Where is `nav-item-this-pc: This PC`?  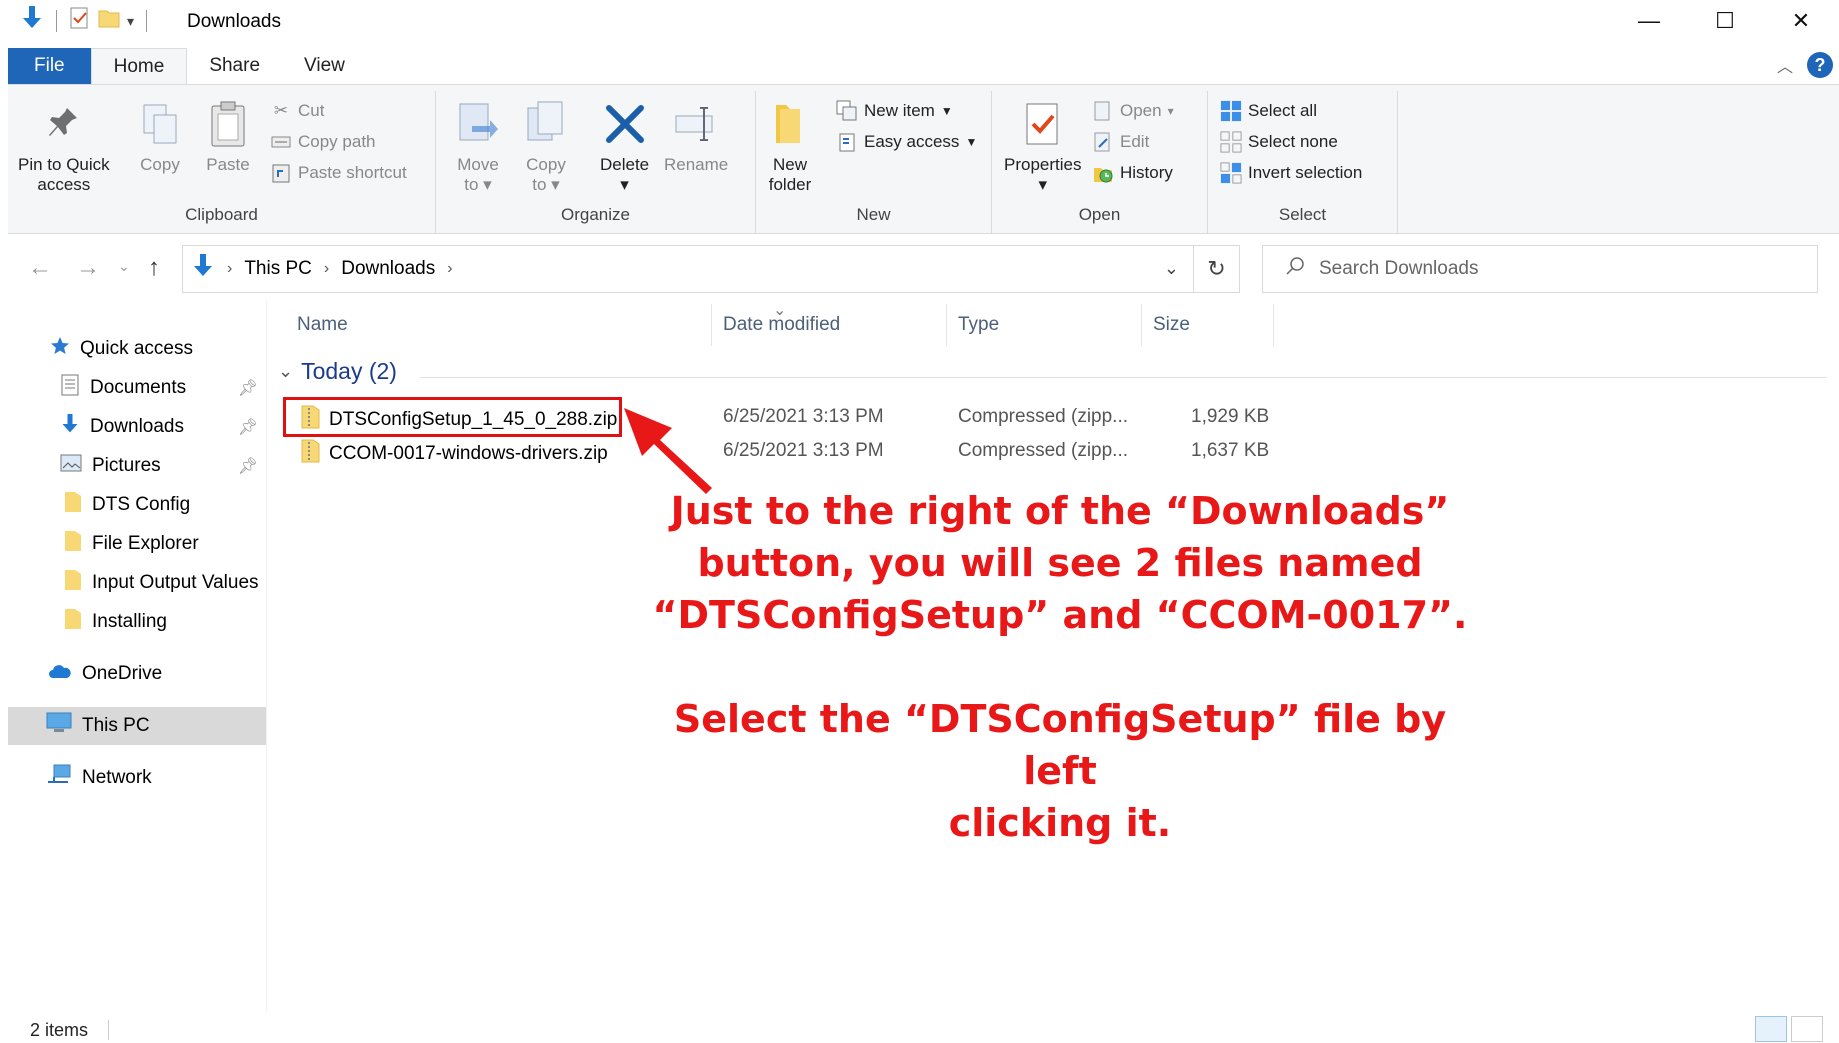
nav-item-this-pc: This PC is located at coordinates (137, 726).